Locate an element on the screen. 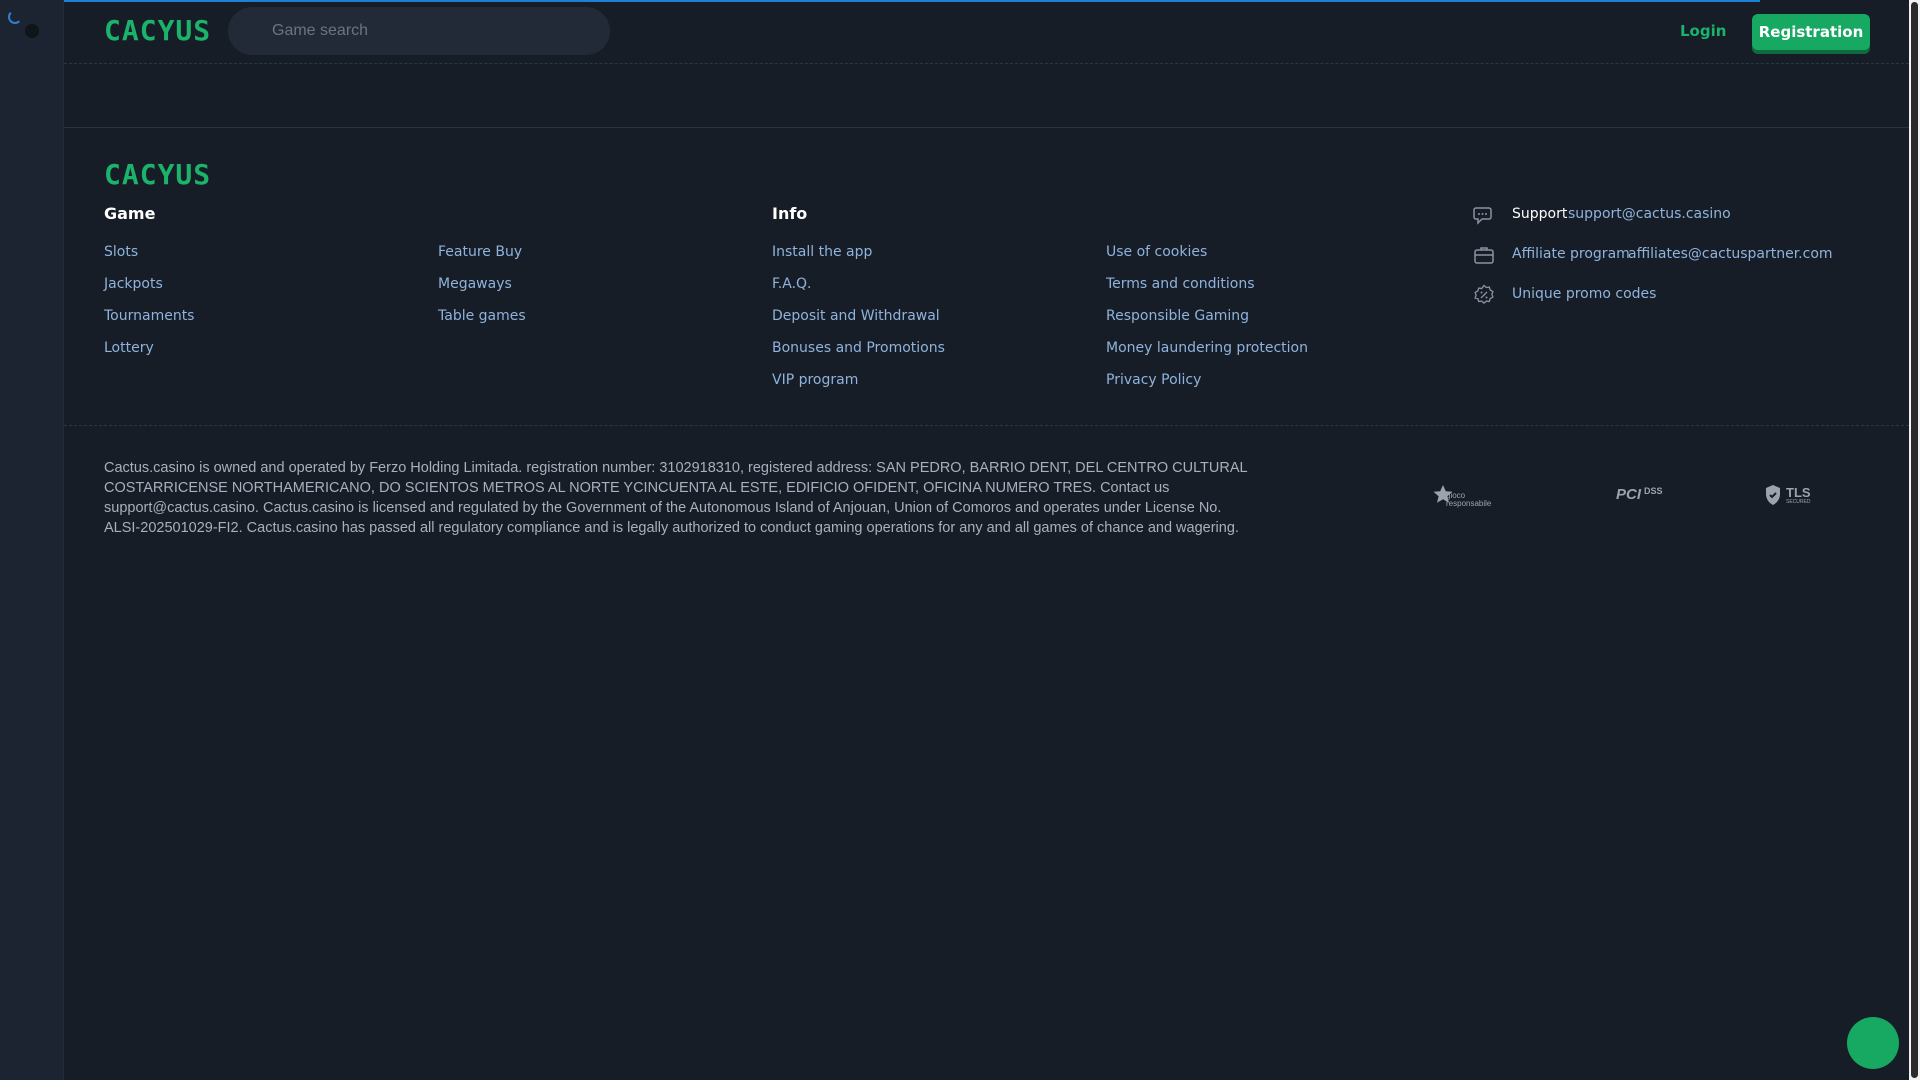 Image resolution: width=1920 pixels, height=1080 pixels. gioco-responsabile-logo: gioco responsabile is located at coordinates (1464, 498).